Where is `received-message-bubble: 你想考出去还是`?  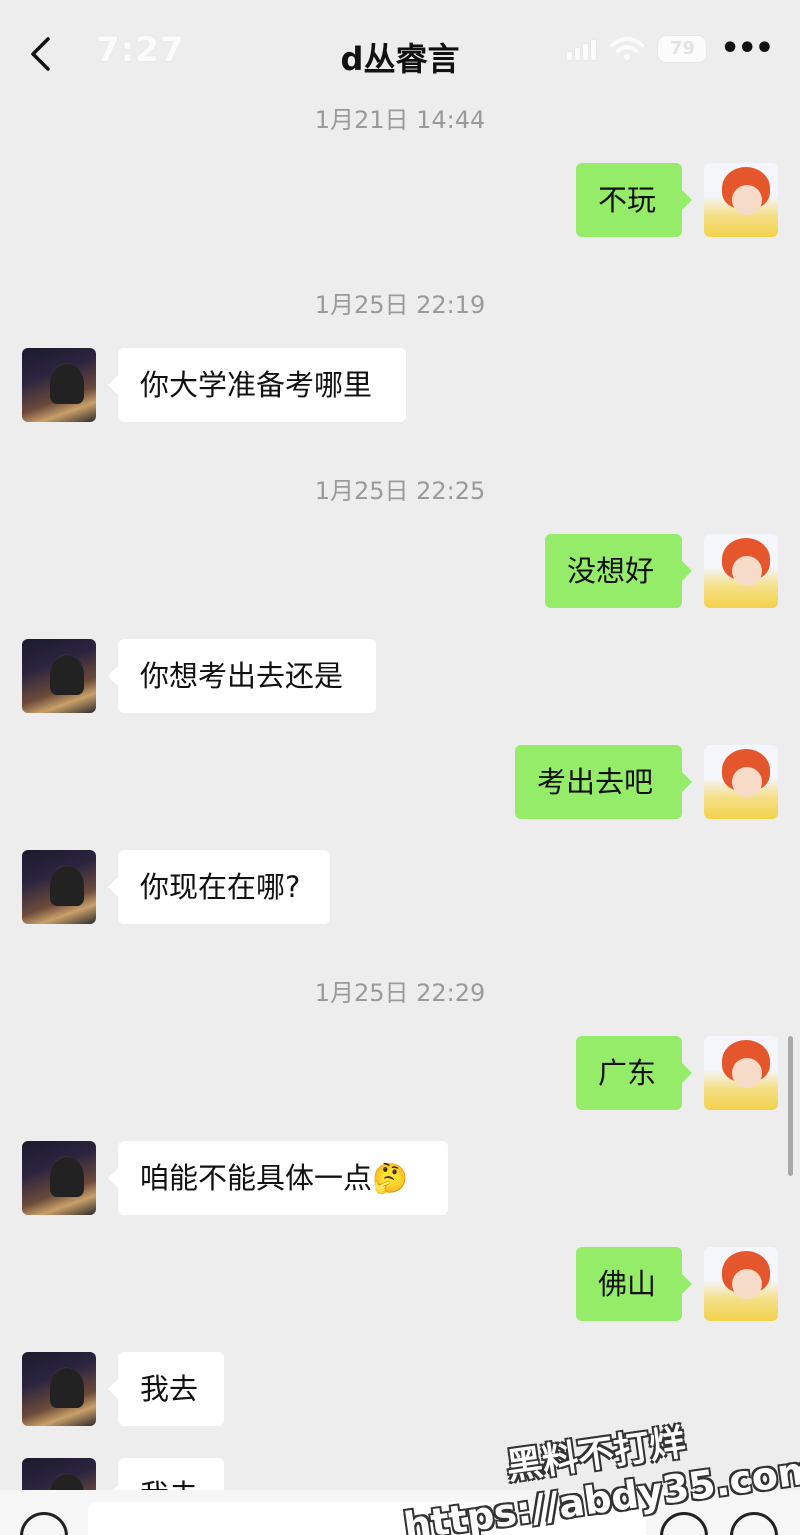
received-message-bubble: 你想考出去还是 is located at coordinates (242, 676).